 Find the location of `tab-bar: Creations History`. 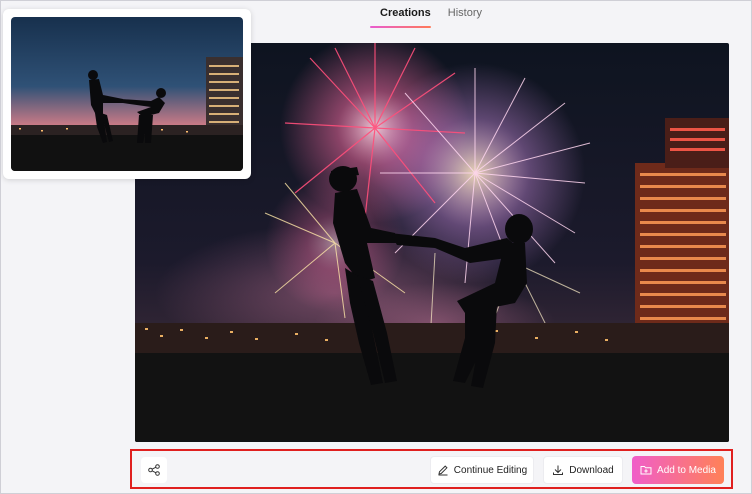

tab-bar: Creations History is located at coordinates (430, 15).